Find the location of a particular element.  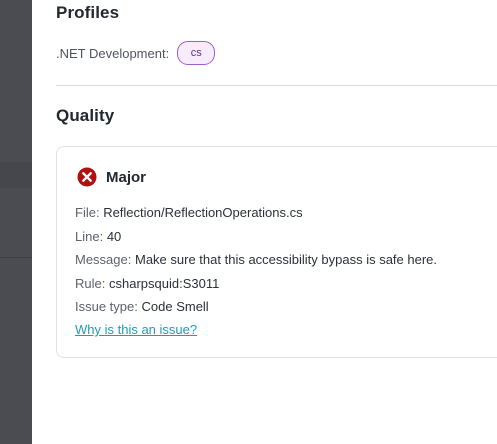

error-x-circle-icon is located at coordinates (87, 177).